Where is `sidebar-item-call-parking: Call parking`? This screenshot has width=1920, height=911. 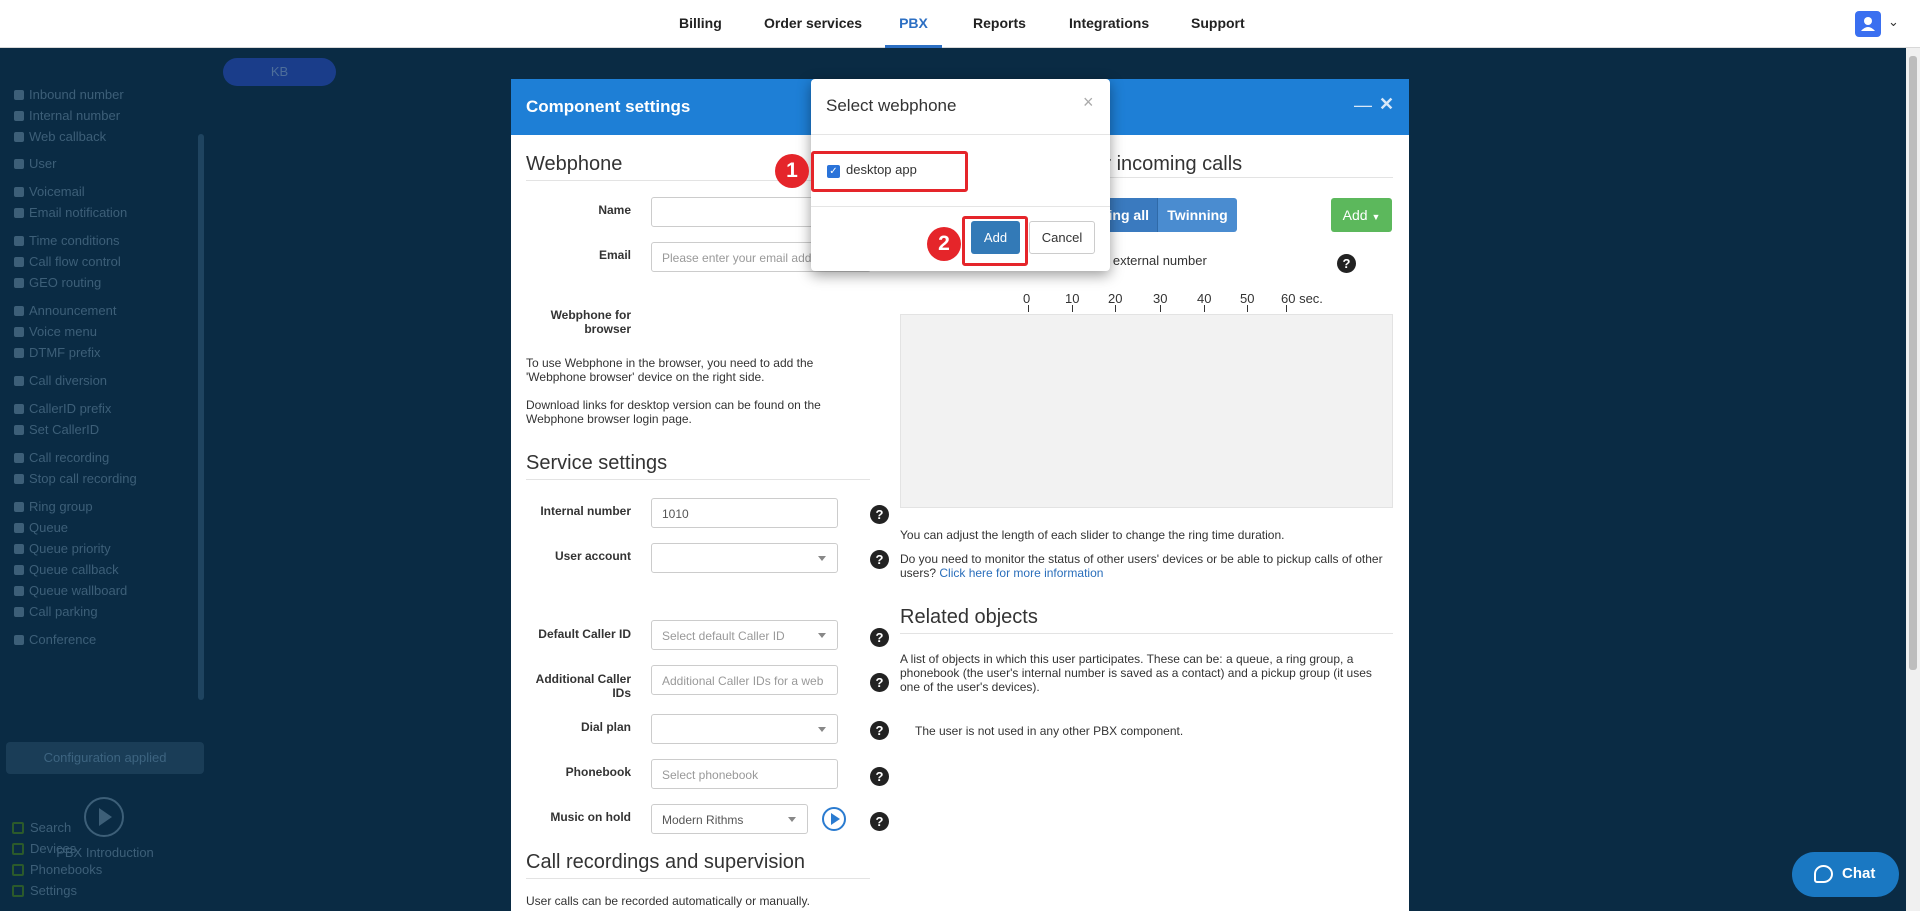 sidebar-item-call-parking: Call parking is located at coordinates (56, 611).